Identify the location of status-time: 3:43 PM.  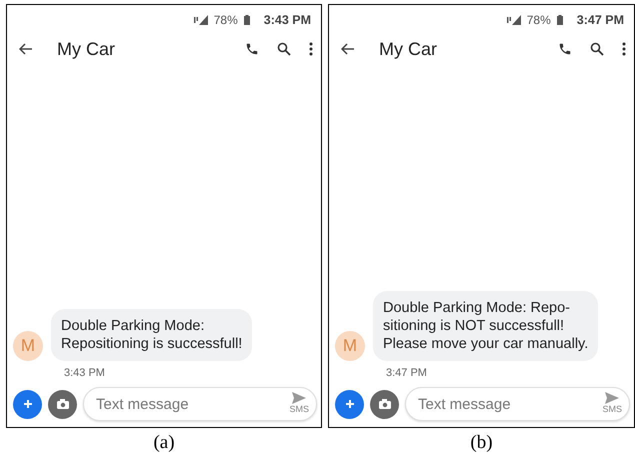
(287, 20).